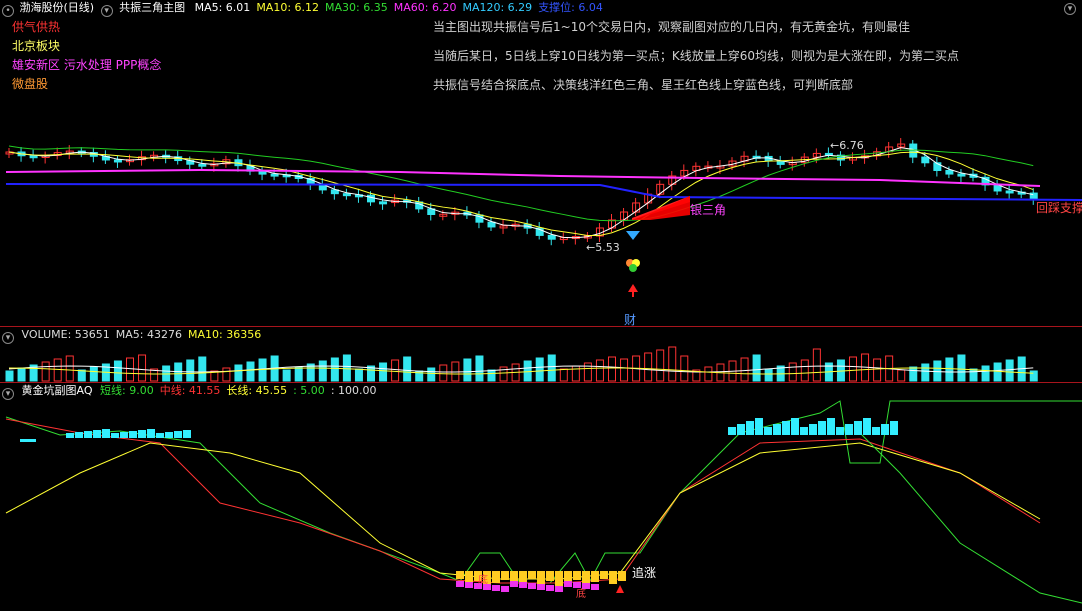 This screenshot has width=1082, height=611. Describe the element at coordinates (644, 572) in the screenshot. I see `chase-label: 追涨` at that location.